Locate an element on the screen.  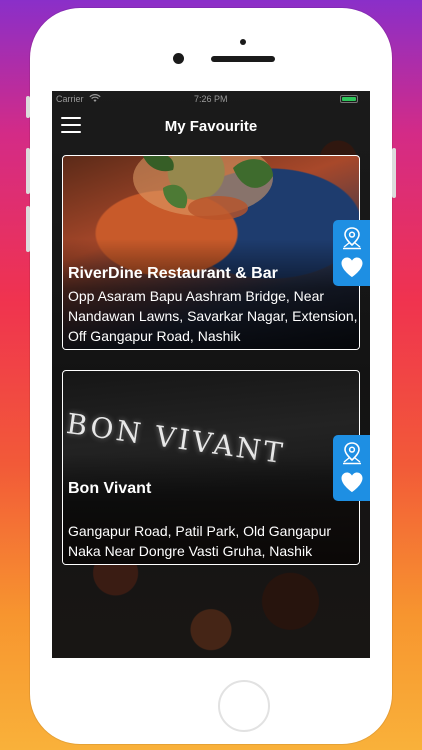
status-bar: Carrier 7:26 PM is located at coordinates (211, 100).